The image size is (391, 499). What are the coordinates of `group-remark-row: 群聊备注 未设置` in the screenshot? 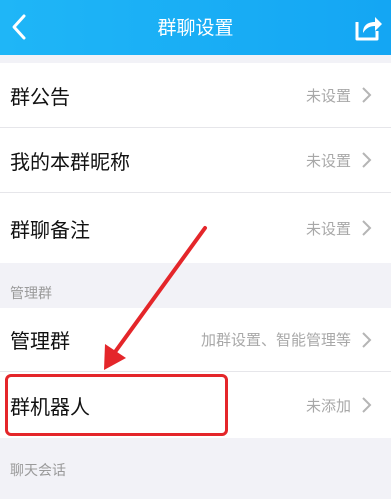 It's located at (195, 228).